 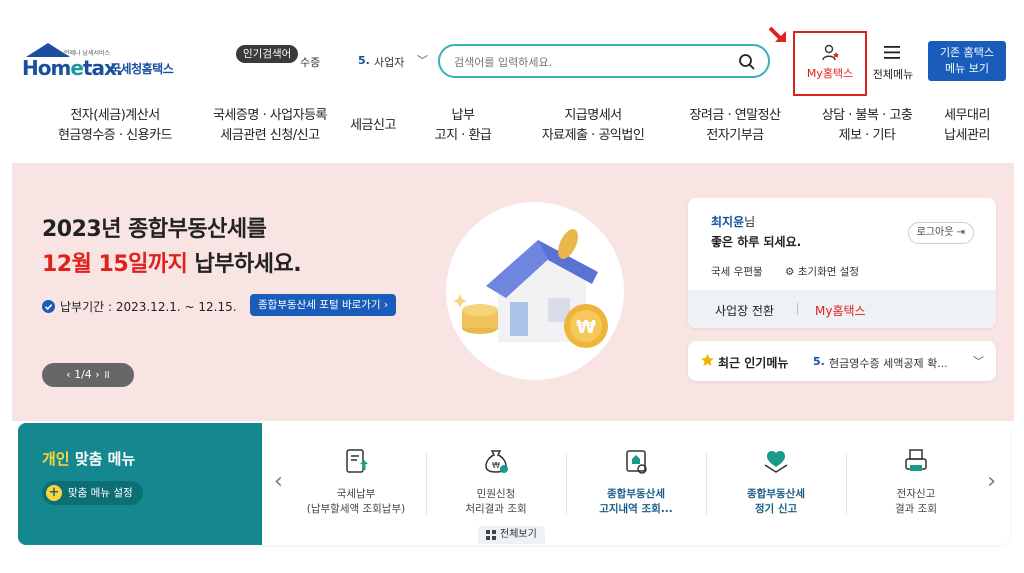 What do you see at coordinates (88, 375) in the screenshot?
I see `banner-pager: ‹ 1/4 › ॥` at bounding box center [88, 375].